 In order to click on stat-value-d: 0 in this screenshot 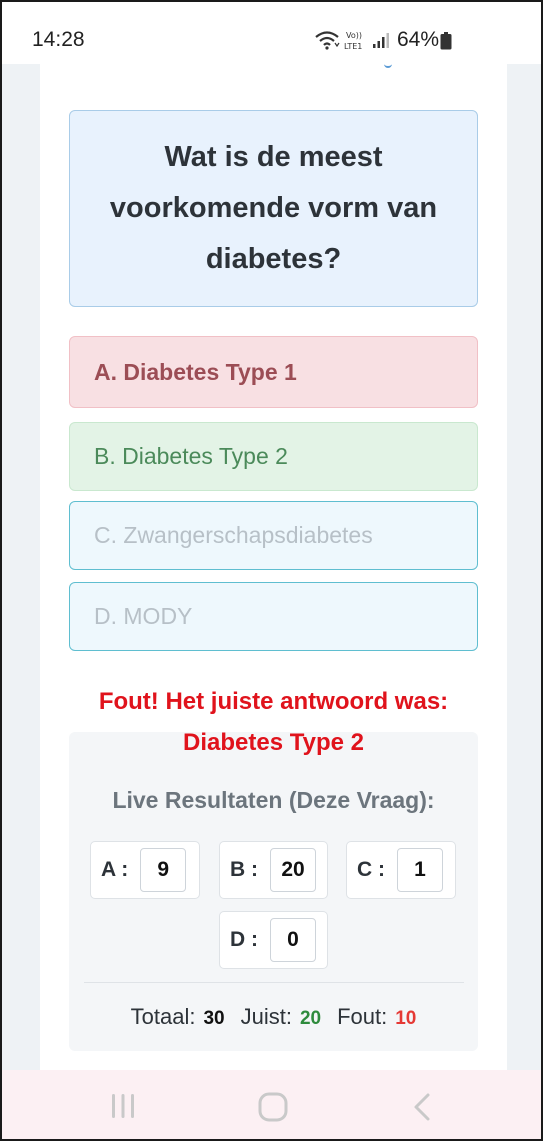, I will do `click(293, 940)`.